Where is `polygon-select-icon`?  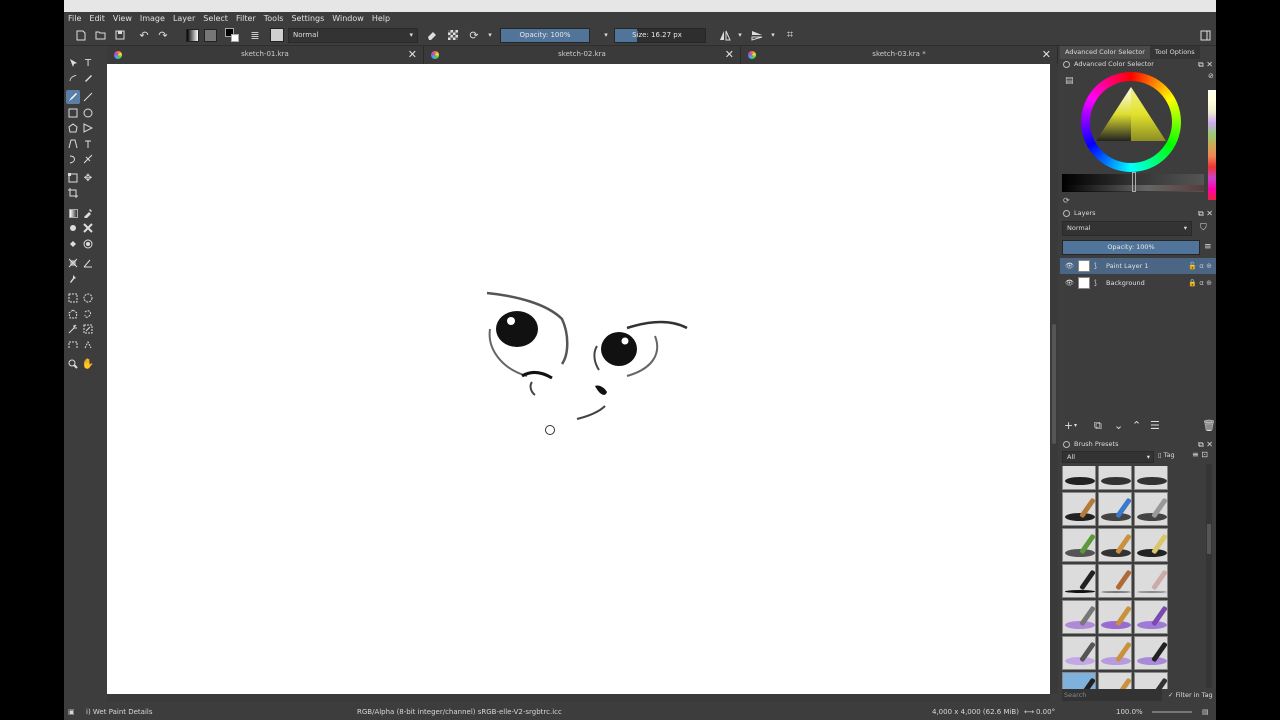
polygon-select-icon is located at coordinates (73, 314).